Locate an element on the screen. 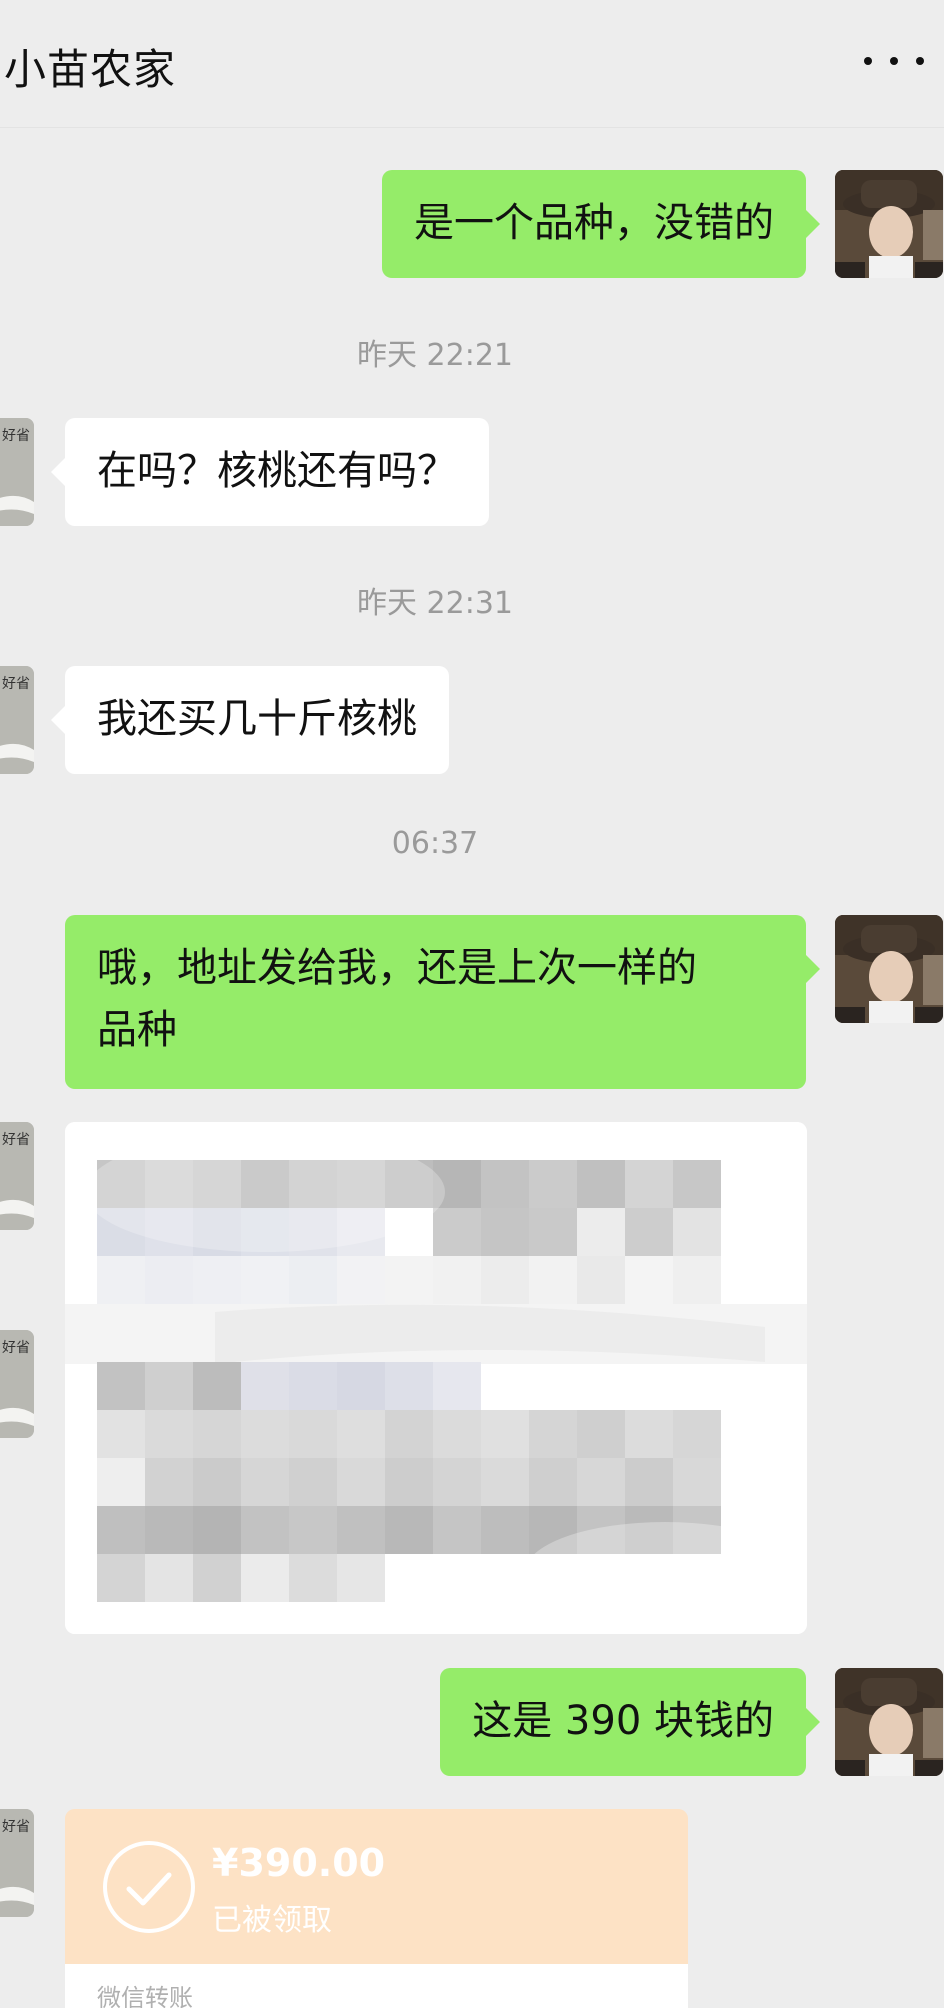 This screenshot has height=2008, width=944. check-icon is located at coordinates (149, 1887).